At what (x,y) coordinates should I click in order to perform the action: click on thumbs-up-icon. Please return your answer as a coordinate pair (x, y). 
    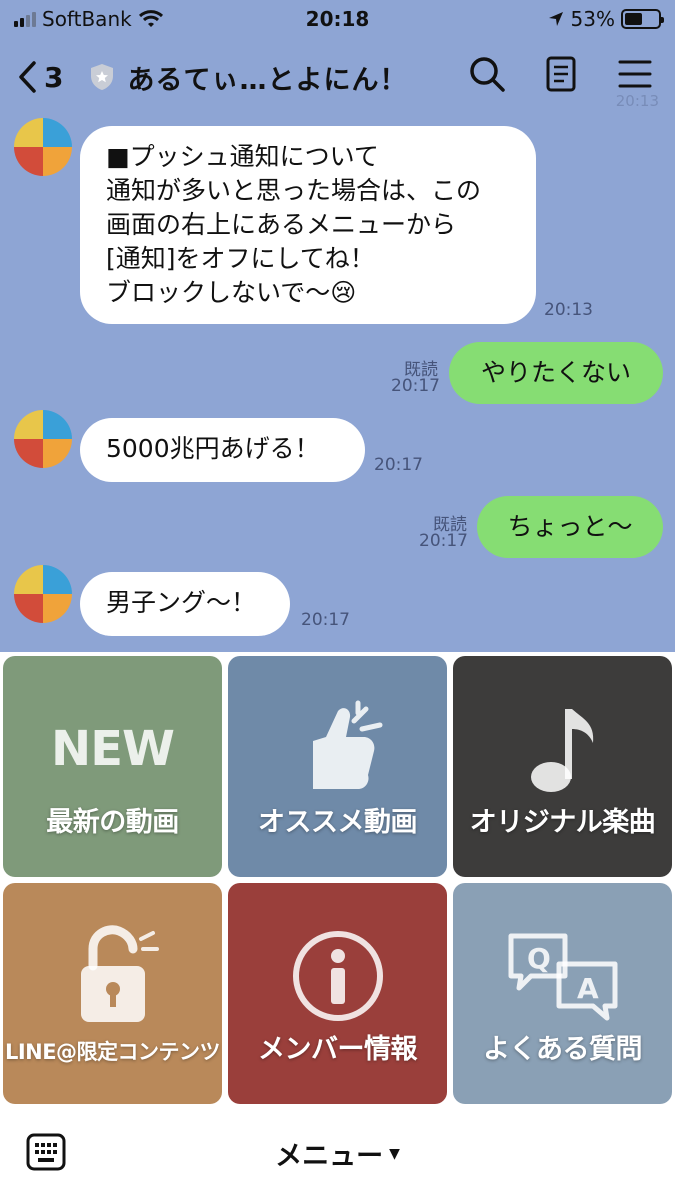
    Looking at the image, I should click on (347, 744).